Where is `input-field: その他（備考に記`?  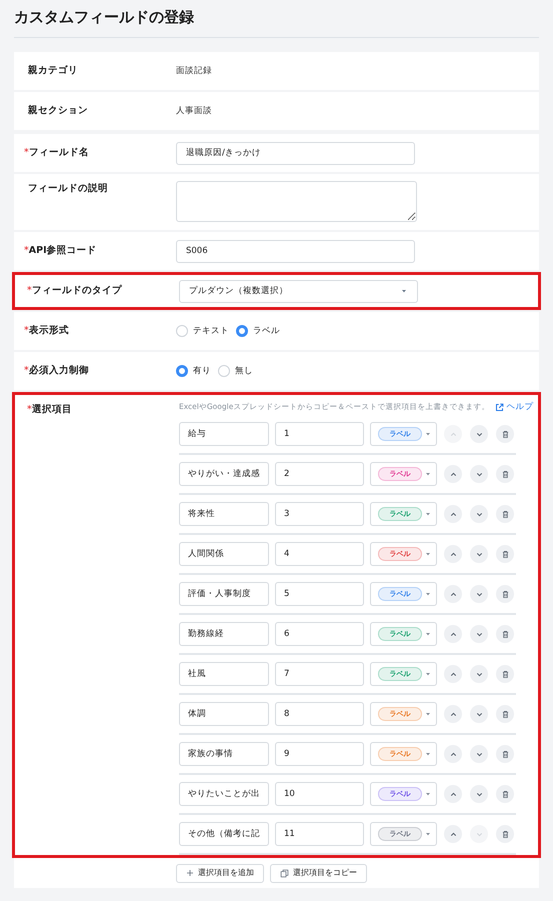 input-field: その他（備考に記 is located at coordinates (224, 834).